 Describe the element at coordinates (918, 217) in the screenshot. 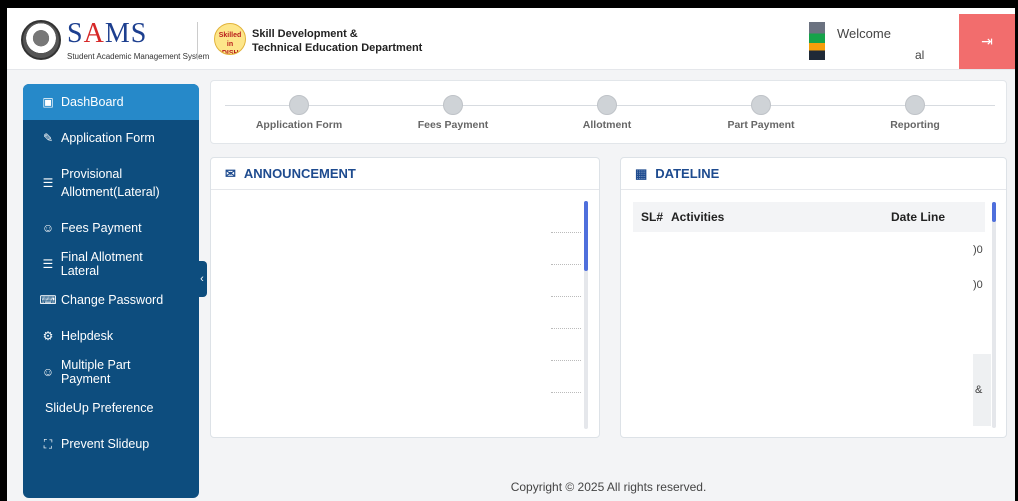

I see `column-date-line: Date Line` at that location.